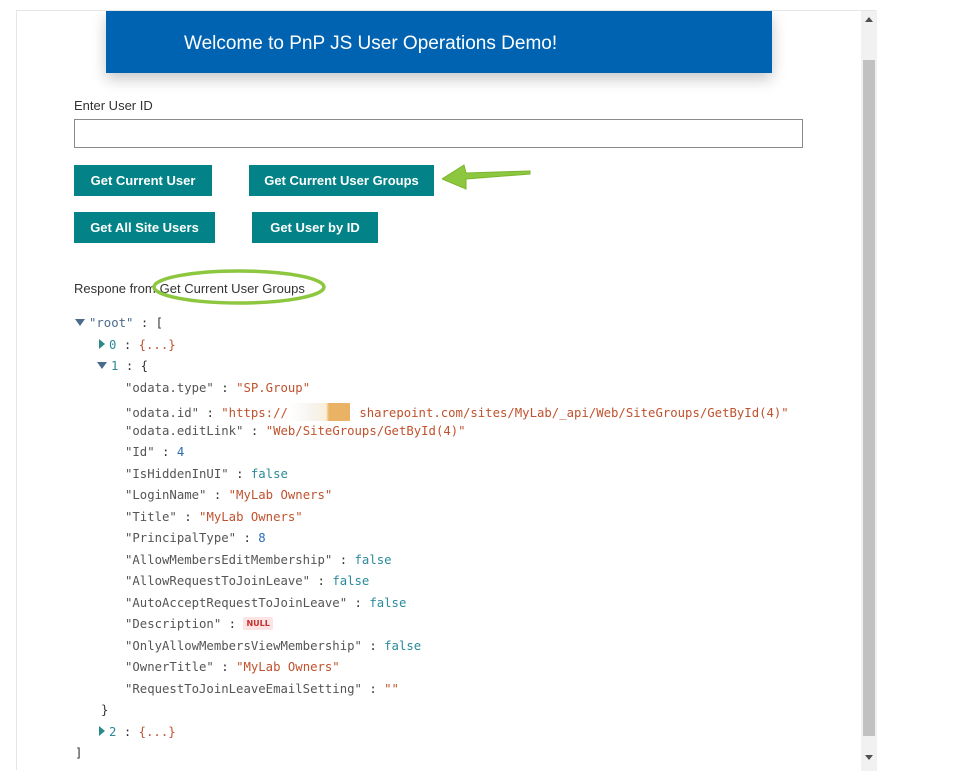 The image size is (953, 771). What do you see at coordinates (229, 559) in the screenshot?
I see `json-property-key: "AllowMembersEditMembership"` at bounding box center [229, 559].